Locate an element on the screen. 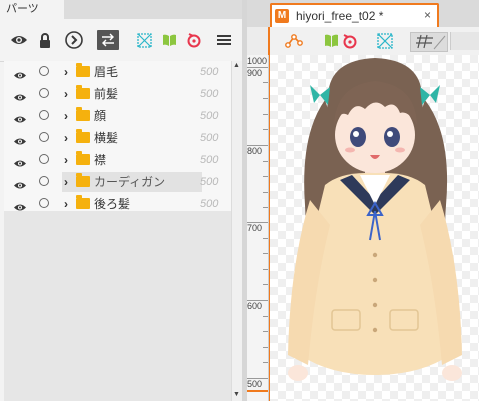 The width and height of the screenshot is (479, 401). part-row: › 横髪 500 is located at coordinates (117, 138).